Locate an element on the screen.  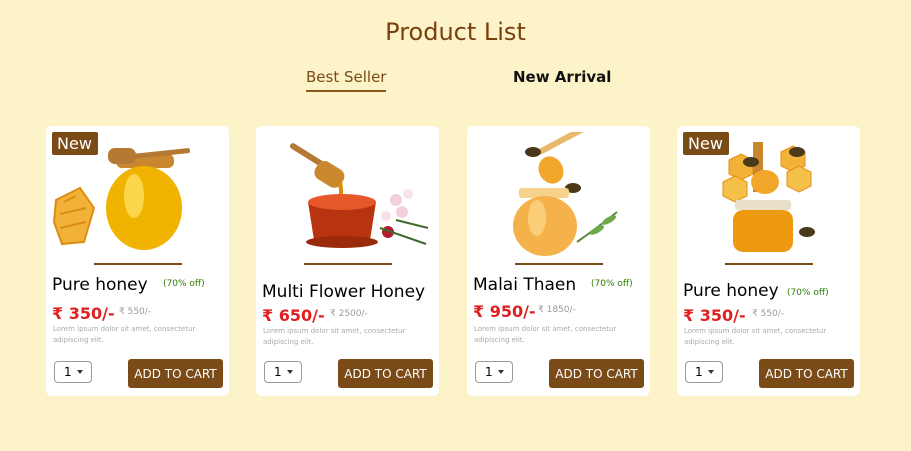
product-price: ₹ 650/- is located at coordinates (293, 315).